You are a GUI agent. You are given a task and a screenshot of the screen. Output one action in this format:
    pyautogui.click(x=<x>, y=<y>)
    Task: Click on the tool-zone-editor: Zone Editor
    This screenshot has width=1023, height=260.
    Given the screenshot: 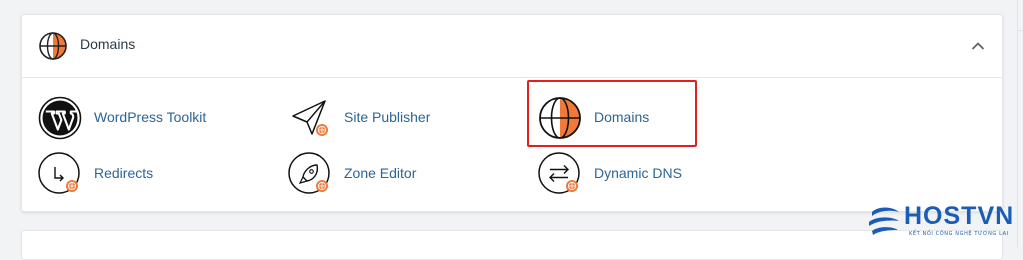 What is the action you would take?
    pyautogui.click(x=388, y=174)
    